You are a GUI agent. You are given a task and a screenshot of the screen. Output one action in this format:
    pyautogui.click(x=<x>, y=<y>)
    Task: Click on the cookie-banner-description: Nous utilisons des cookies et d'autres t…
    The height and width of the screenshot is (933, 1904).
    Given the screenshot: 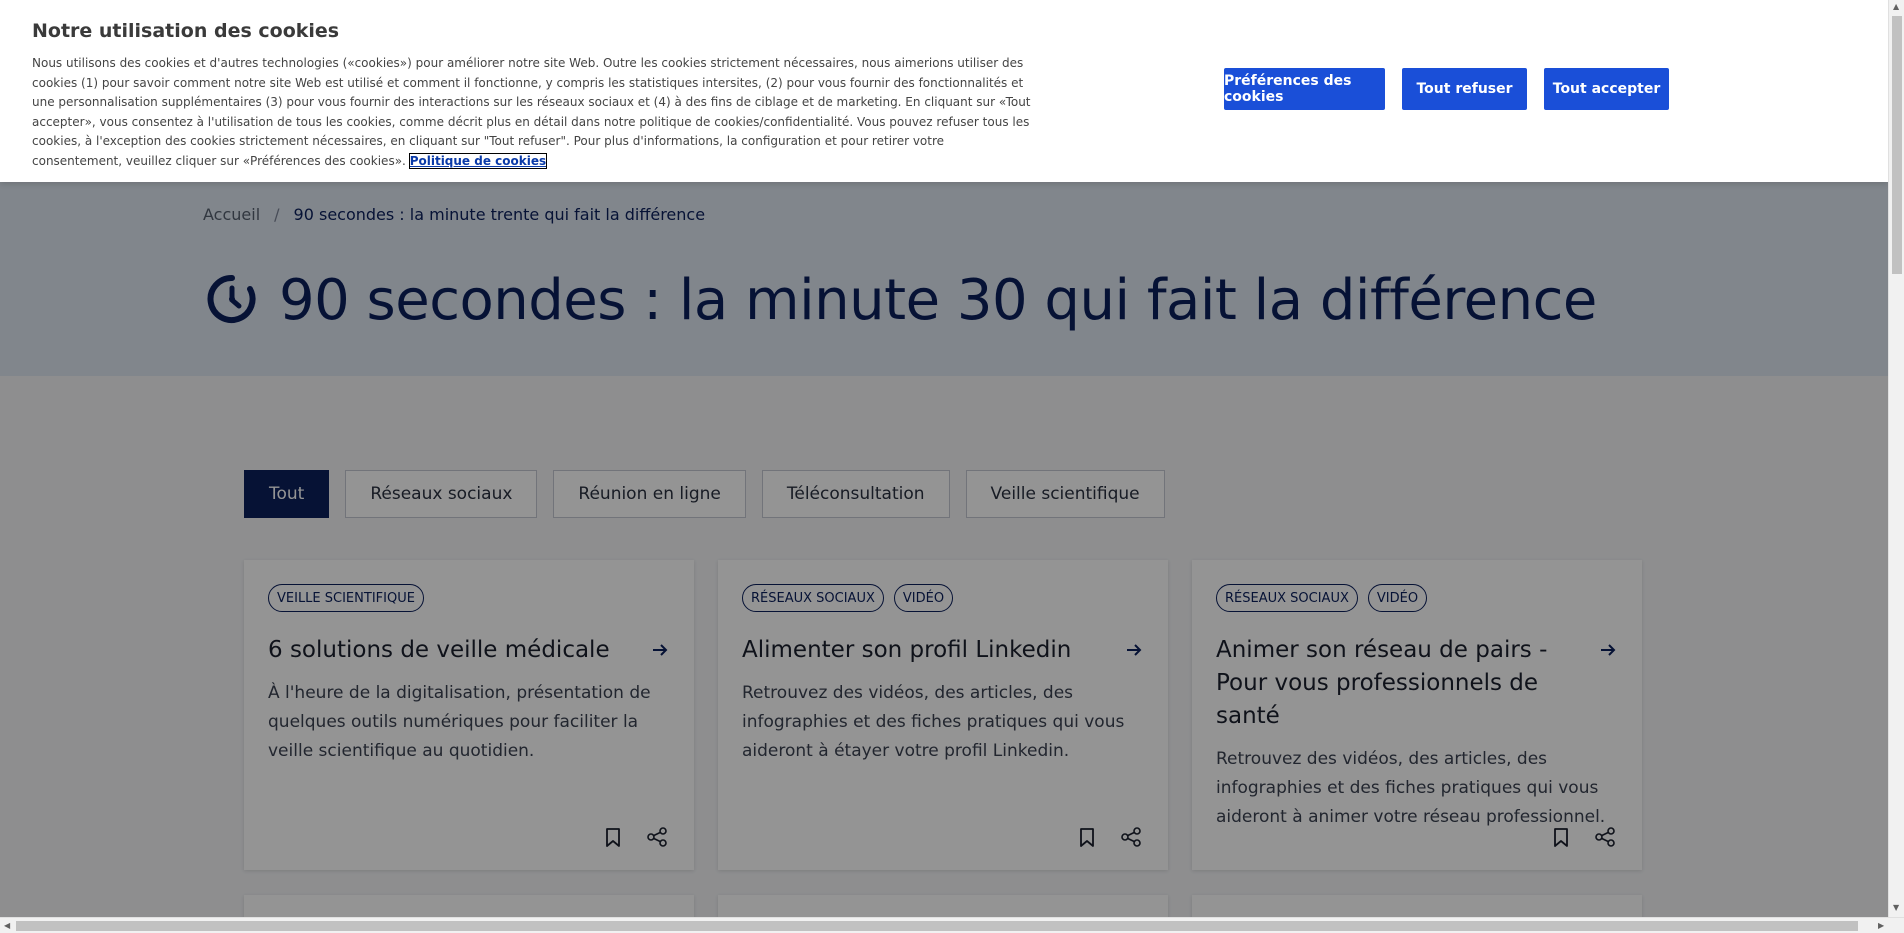 What is the action you would take?
    pyautogui.click(x=531, y=112)
    